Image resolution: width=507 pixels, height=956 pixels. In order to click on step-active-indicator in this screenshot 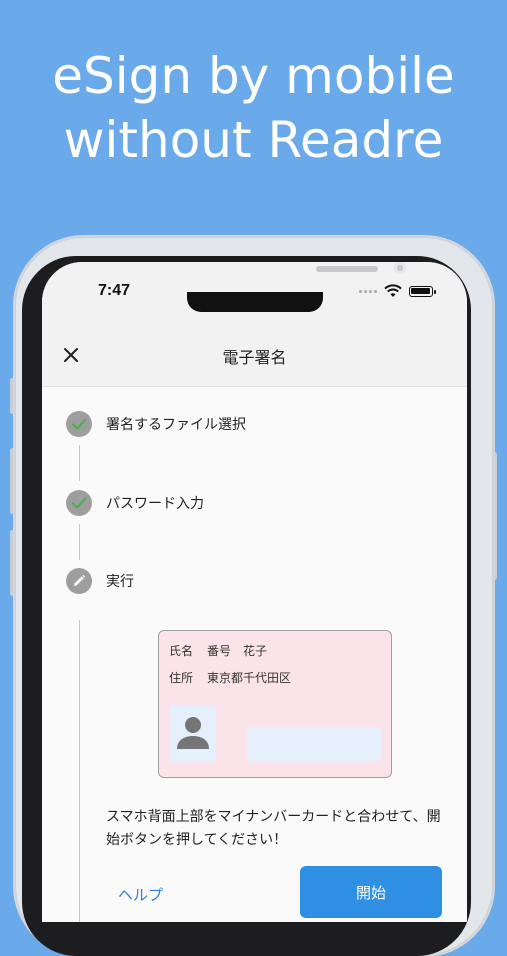, I will do `click(79, 581)`.